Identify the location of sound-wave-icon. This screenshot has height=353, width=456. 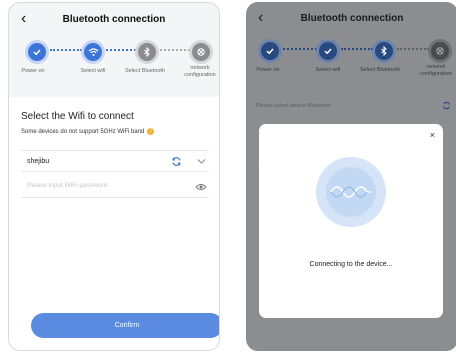
(350, 192).